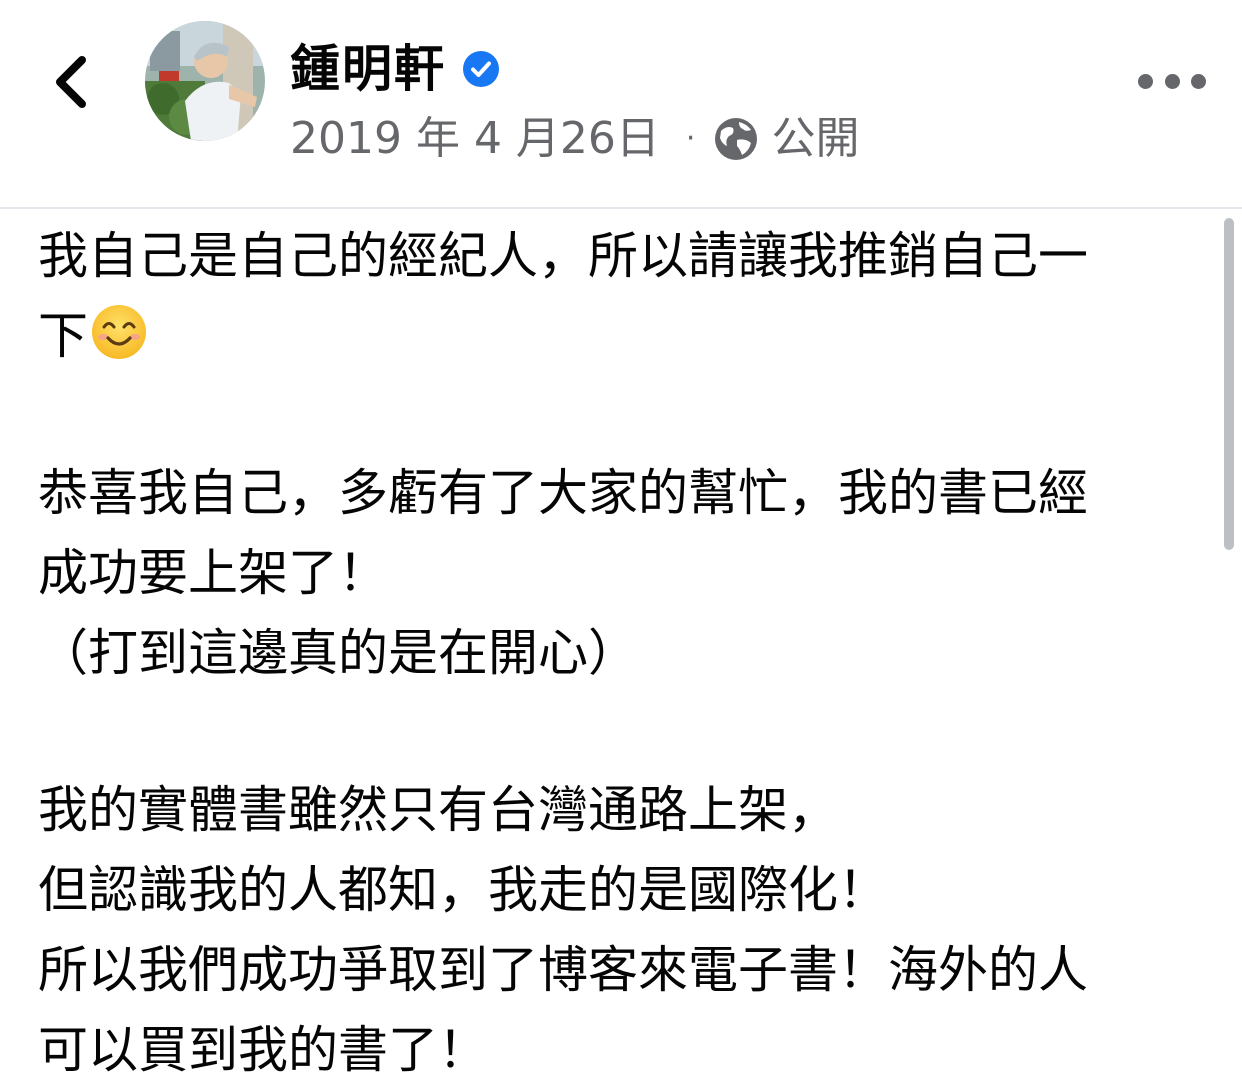 Image resolution: width=1242 pixels, height=1074 pixels. What do you see at coordinates (1229, 384) in the screenshot?
I see `scrollbar` at bounding box center [1229, 384].